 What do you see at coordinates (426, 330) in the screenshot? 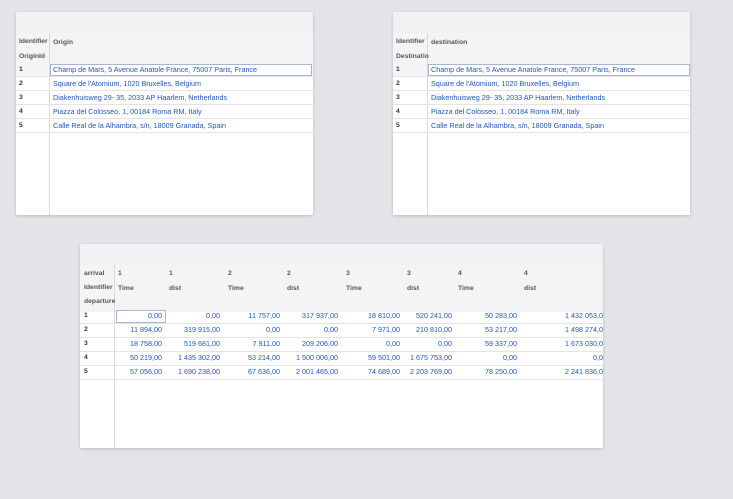
I see `matrix-cell: 210 810,00` at bounding box center [426, 330].